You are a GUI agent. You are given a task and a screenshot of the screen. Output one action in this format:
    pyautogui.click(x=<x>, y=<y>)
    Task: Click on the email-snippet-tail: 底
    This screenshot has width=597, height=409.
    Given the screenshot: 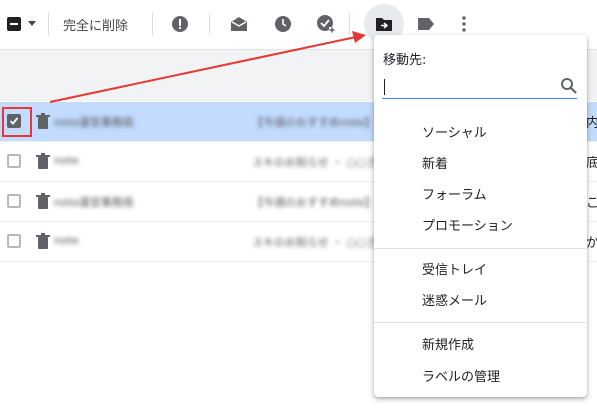 What is the action you would take?
    pyautogui.click(x=591, y=163)
    